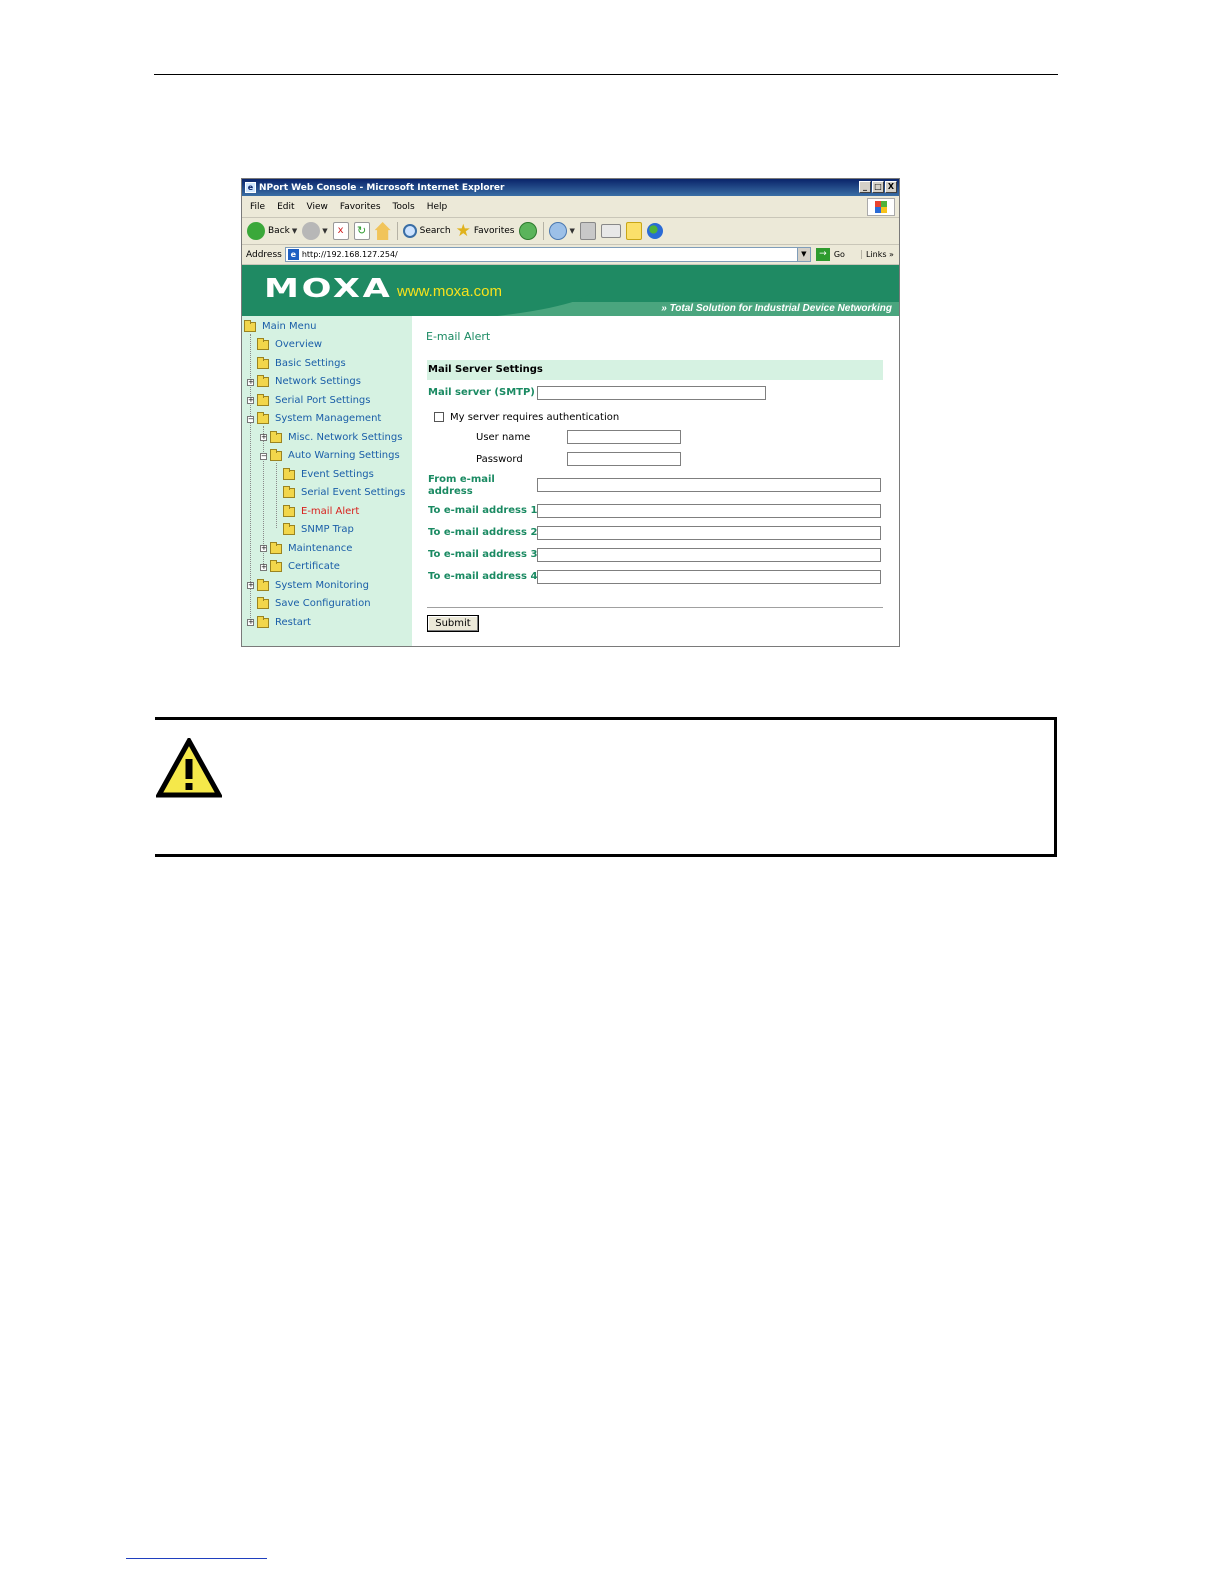 This screenshot has width=1224, height=1584. I want to click on to-email-2-input, so click(709, 533).